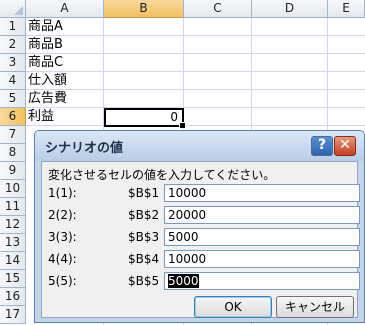 The image size is (365, 325). What do you see at coordinates (144, 9) in the screenshot?
I see `column-header-b: B` at bounding box center [144, 9].